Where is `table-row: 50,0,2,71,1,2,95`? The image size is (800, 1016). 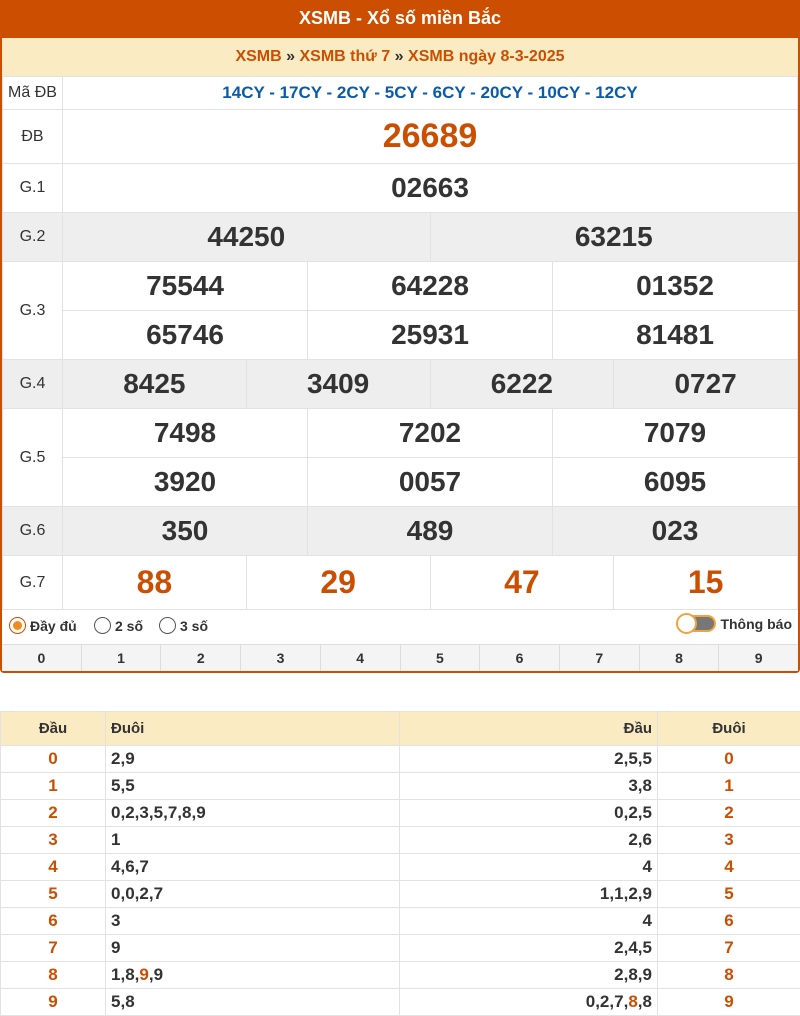
table-row: 50,0,2,71,1,2,95 is located at coordinates (400, 894).